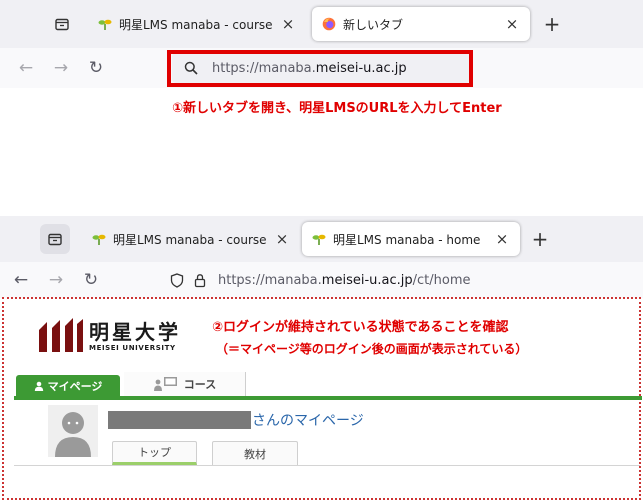 This screenshot has height=503, width=643. I want to click on top-tab-strip: 明星LMS manaba - course × 新しいタブ × +, so click(321, 24).